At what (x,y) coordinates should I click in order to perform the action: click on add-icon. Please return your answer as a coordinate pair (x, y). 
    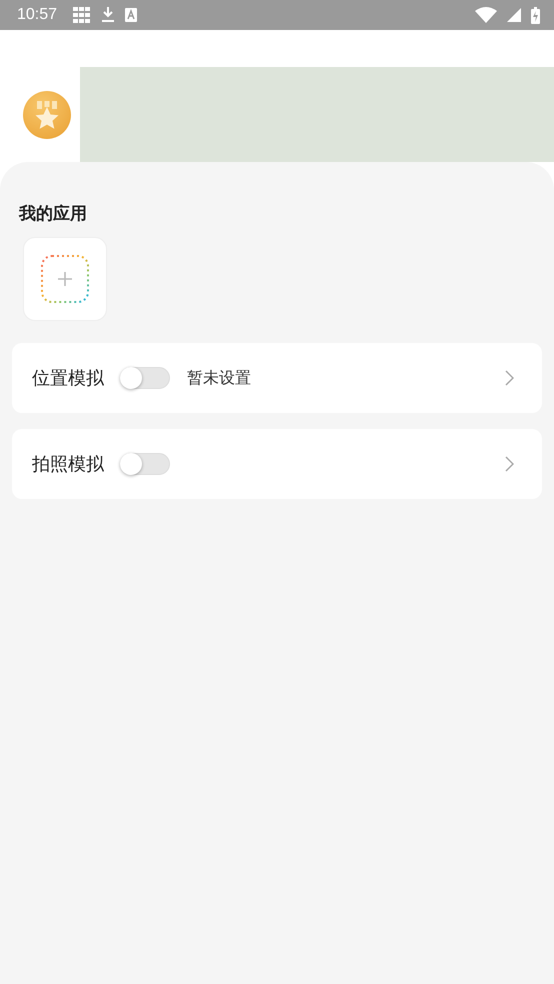
    Looking at the image, I should click on (65, 279).